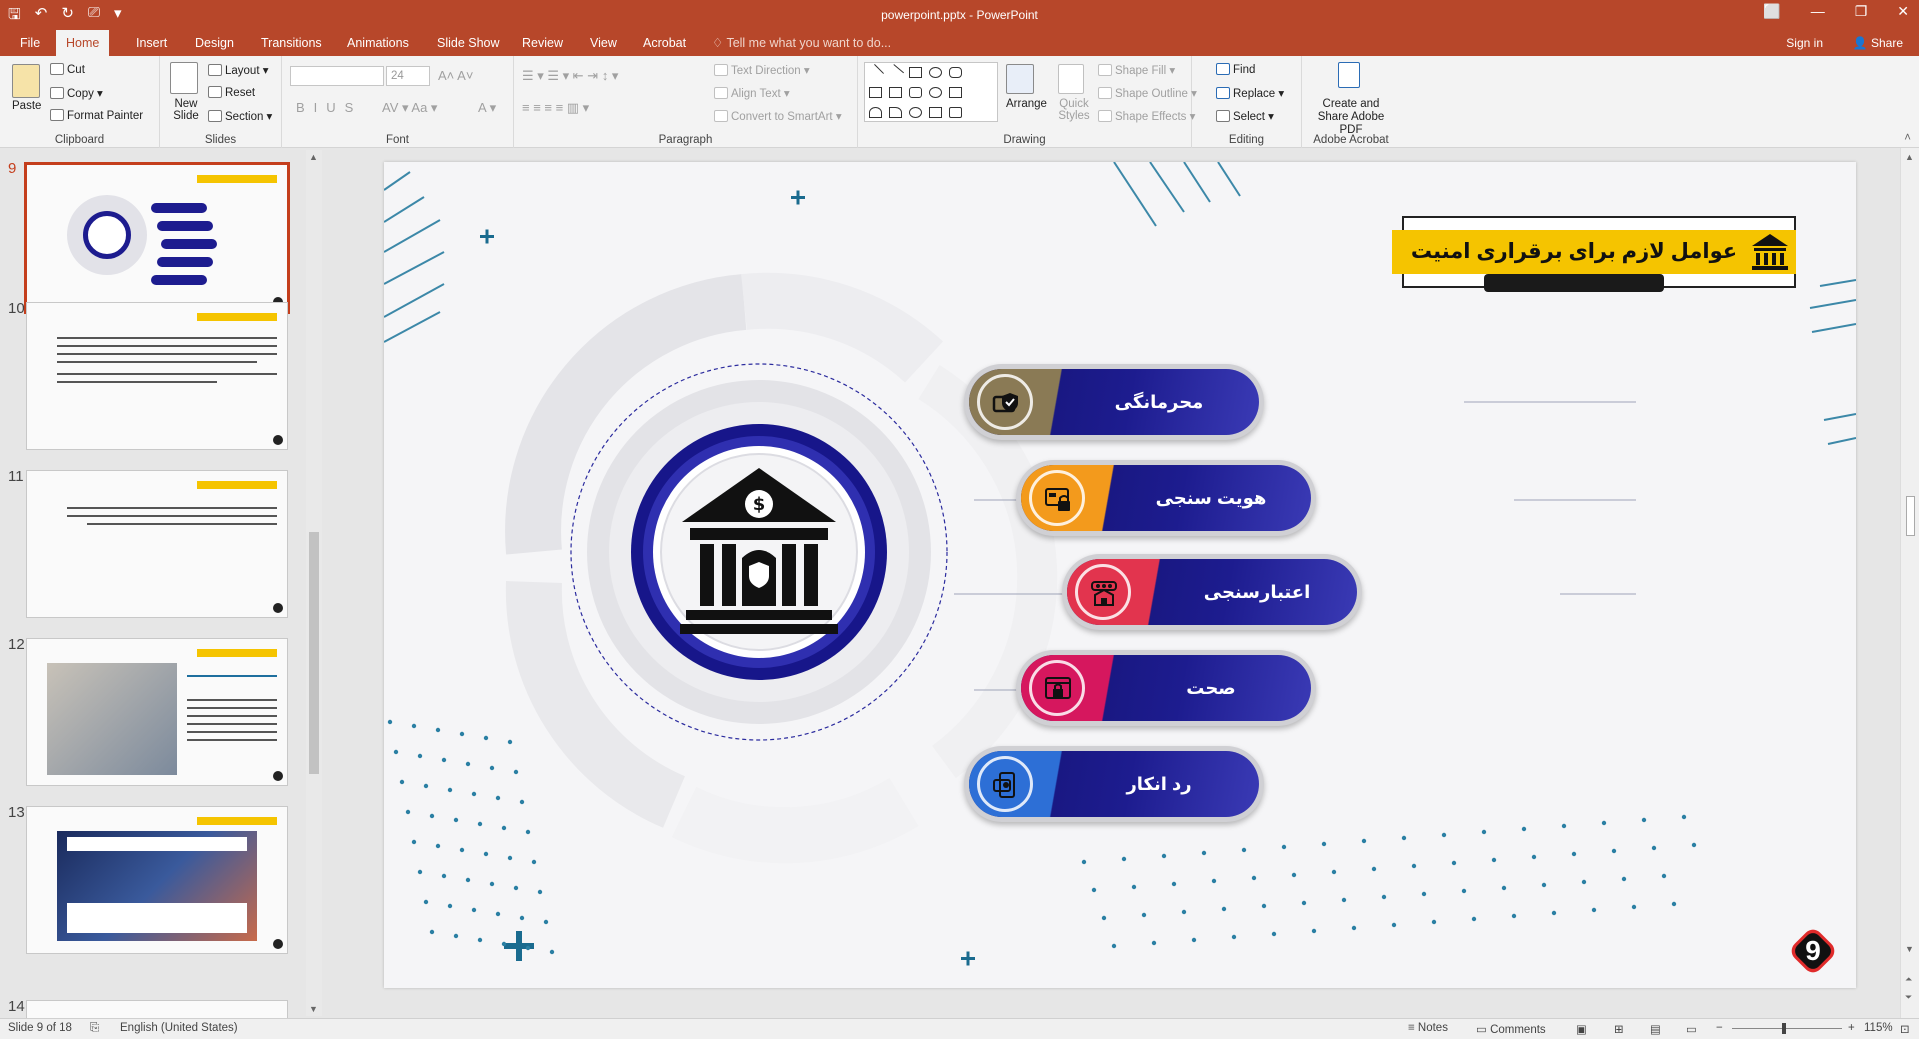 The image size is (1919, 1039). What do you see at coordinates (1771, 11) in the screenshot?
I see `ribbon-display-options-icon: ⬜` at bounding box center [1771, 11].